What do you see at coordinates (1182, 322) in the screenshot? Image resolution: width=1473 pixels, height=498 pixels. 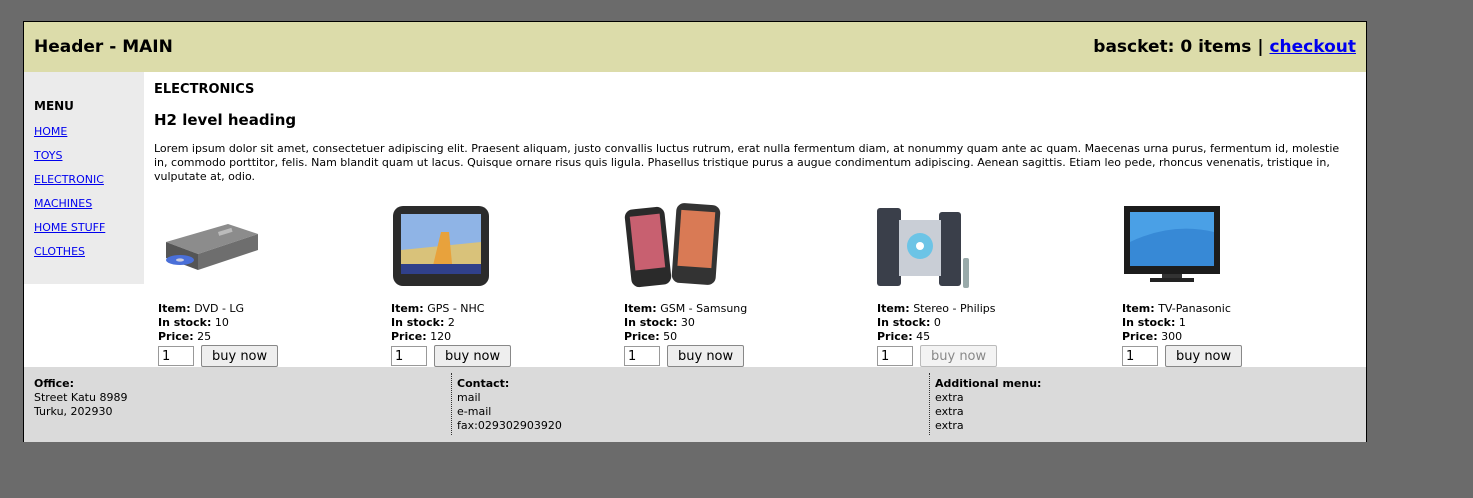 I see `product-stock: 1` at bounding box center [1182, 322].